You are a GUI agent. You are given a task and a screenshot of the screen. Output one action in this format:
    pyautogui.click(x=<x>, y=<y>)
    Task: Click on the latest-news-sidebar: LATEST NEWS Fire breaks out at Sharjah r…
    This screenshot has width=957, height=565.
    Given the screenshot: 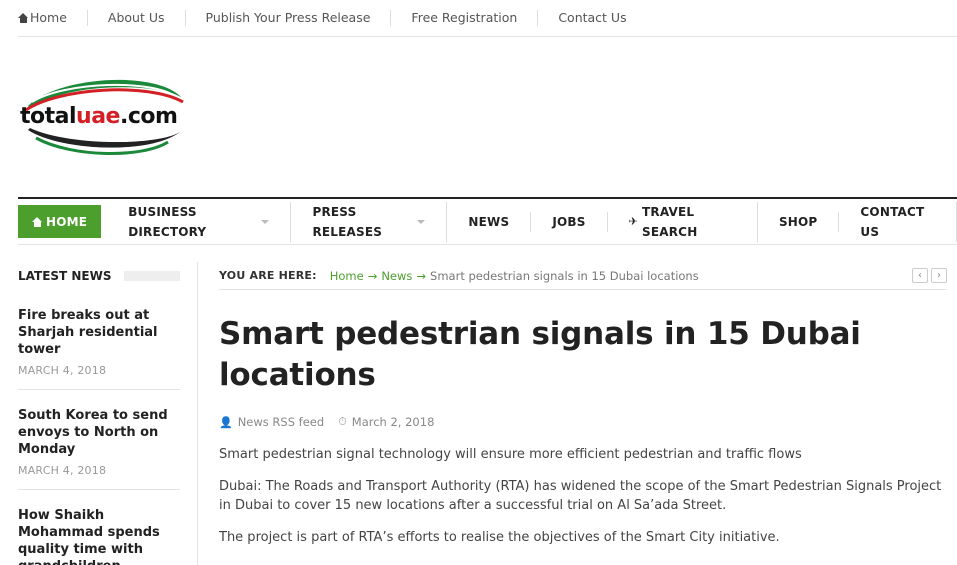 What is the action you would take?
    pyautogui.click(x=99, y=413)
    